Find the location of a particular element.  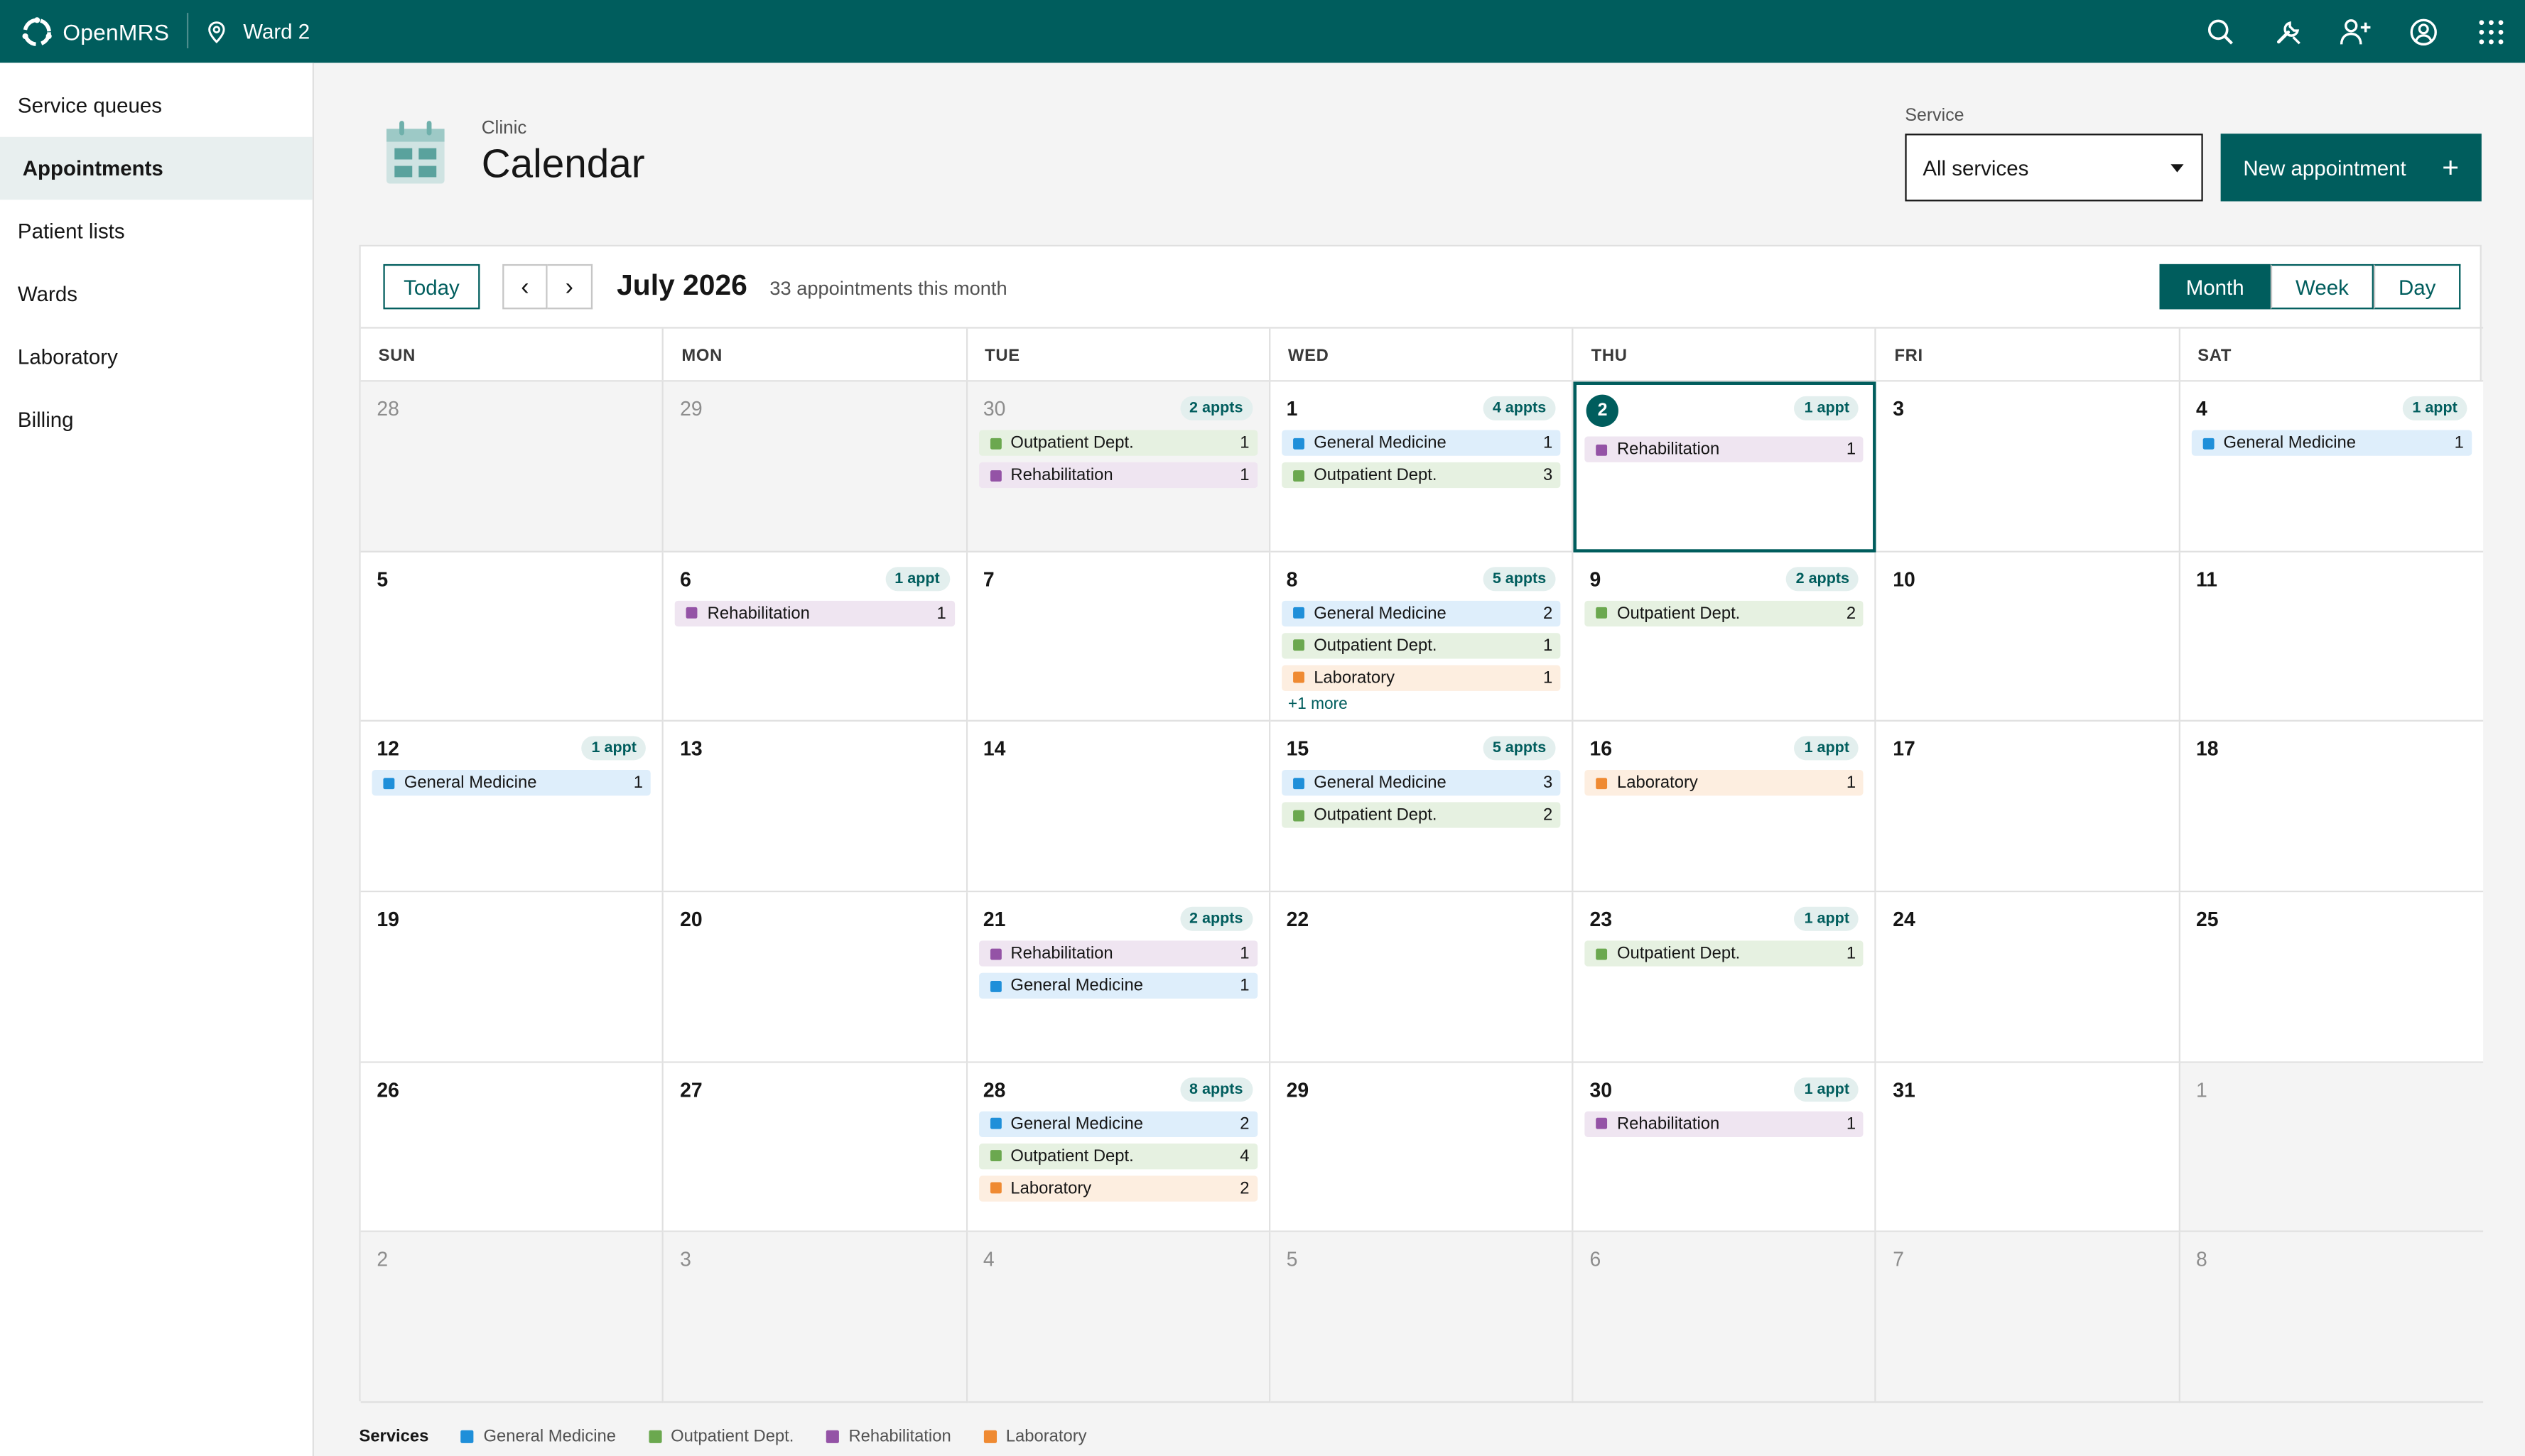

today-button: Today is located at coordinates (431, 287).